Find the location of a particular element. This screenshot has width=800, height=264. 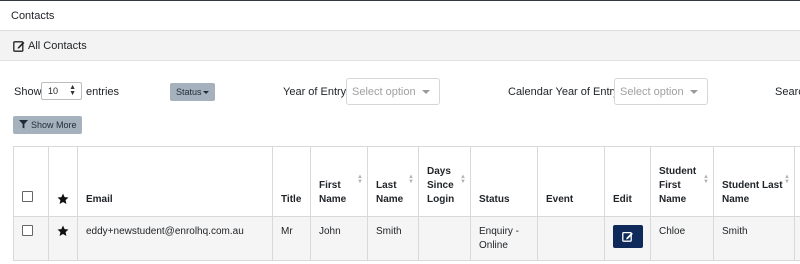

cell-last-name: Smith is located at coordinates (393, 238).